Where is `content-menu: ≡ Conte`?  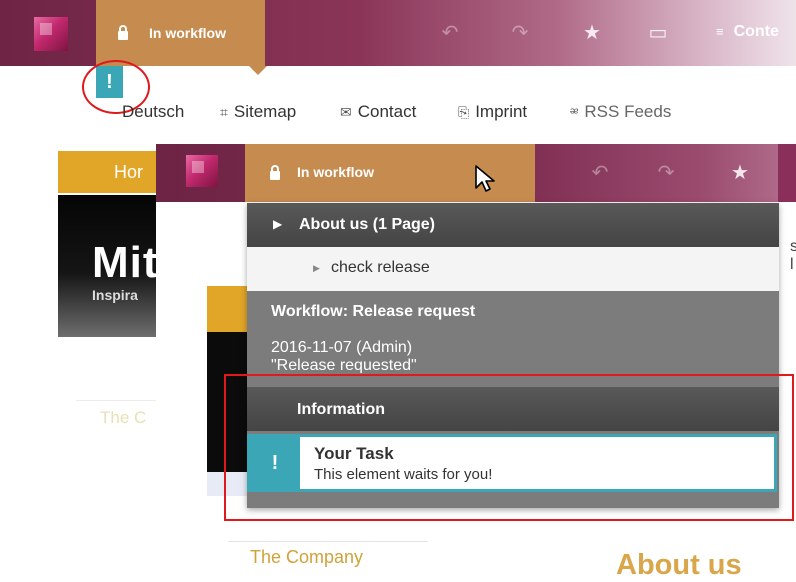 content-menu: ≡ Conte is located at coordinates (747, 32).